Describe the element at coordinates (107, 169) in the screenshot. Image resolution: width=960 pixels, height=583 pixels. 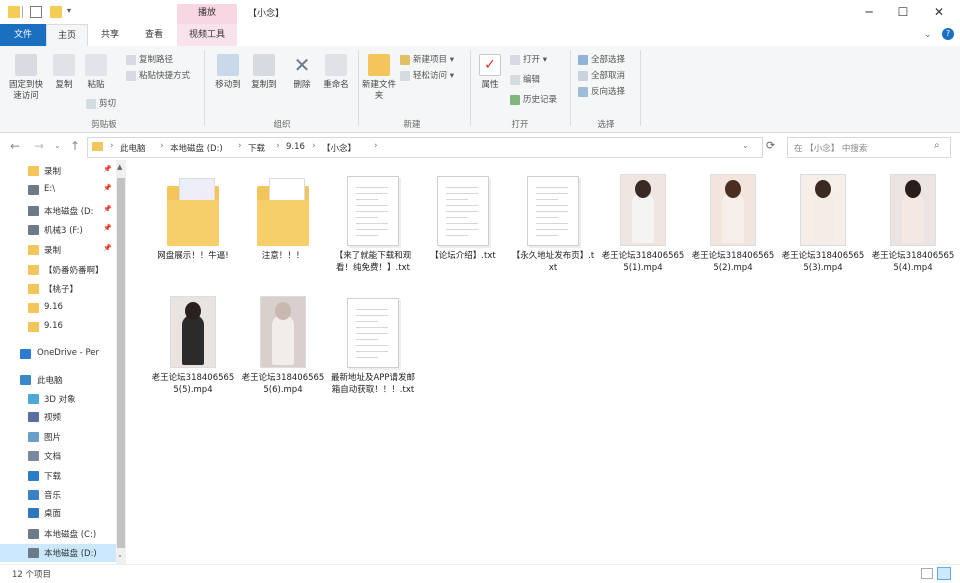
I see `pin-icon: 📌` at that location.